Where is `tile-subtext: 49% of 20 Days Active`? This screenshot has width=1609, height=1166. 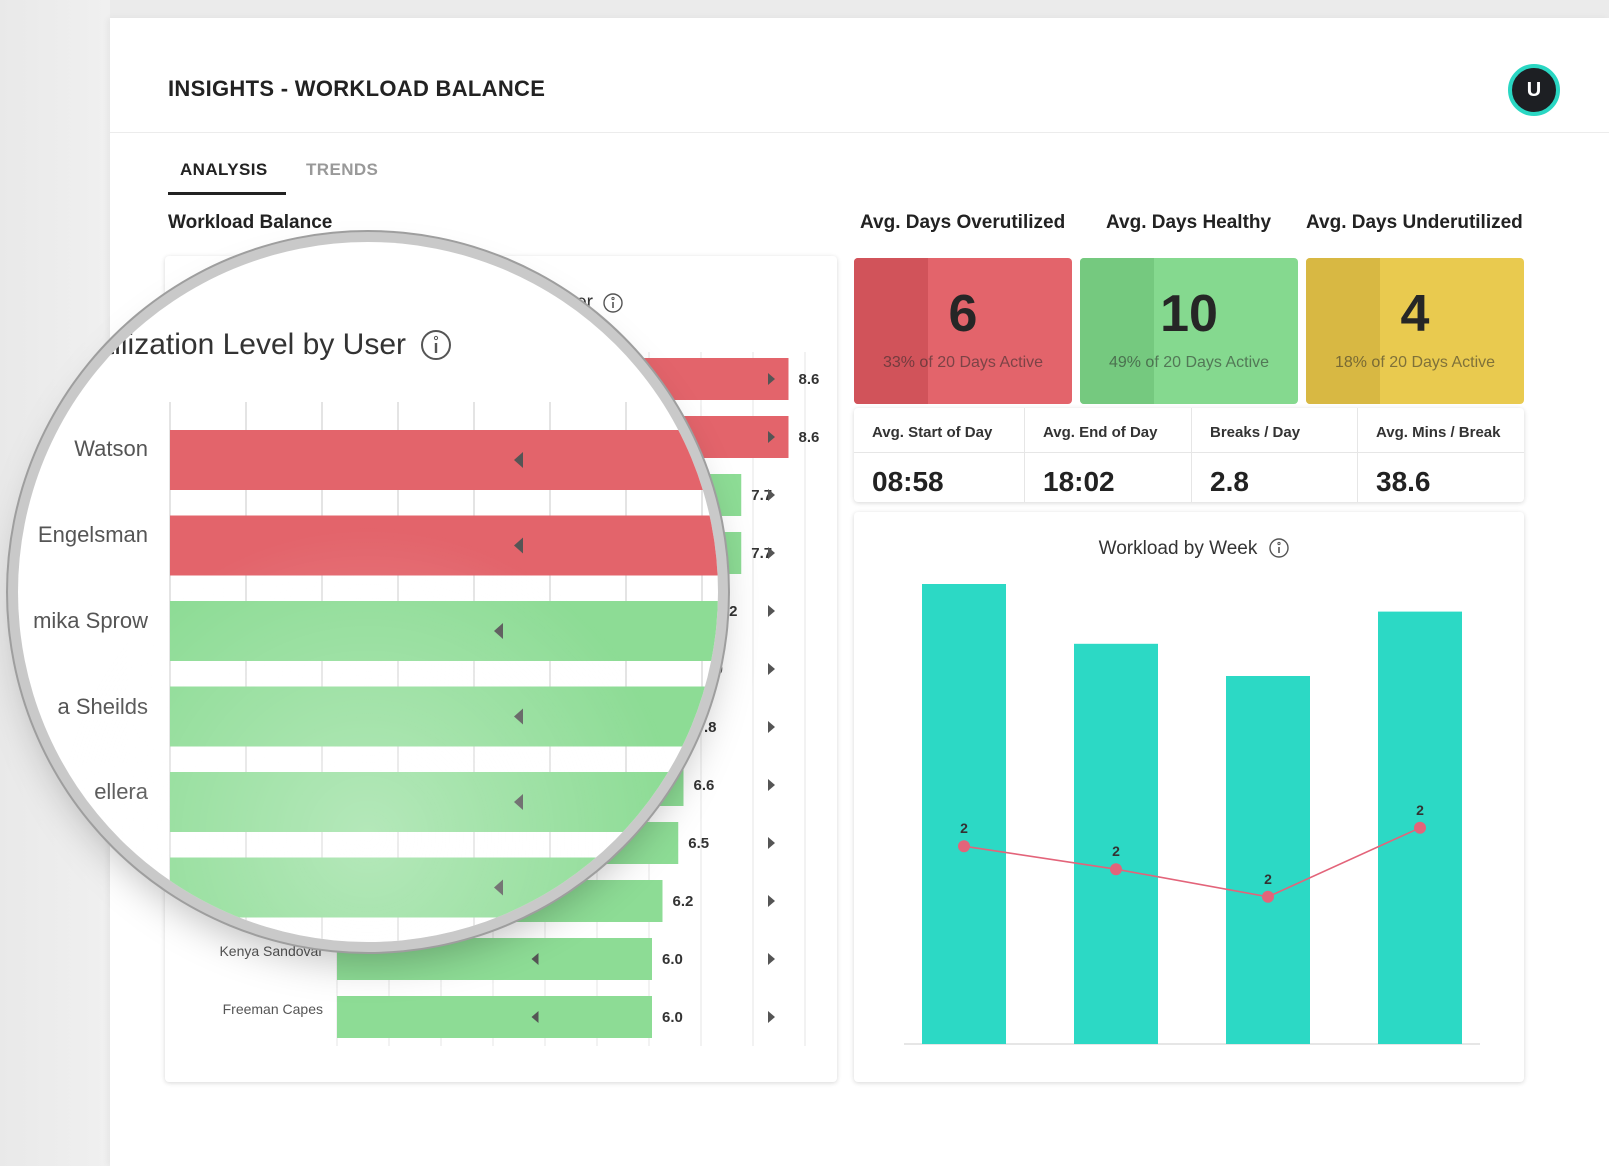 tile-subtext: 49% of 20 Days Active is located at coordinates (1189, 362).